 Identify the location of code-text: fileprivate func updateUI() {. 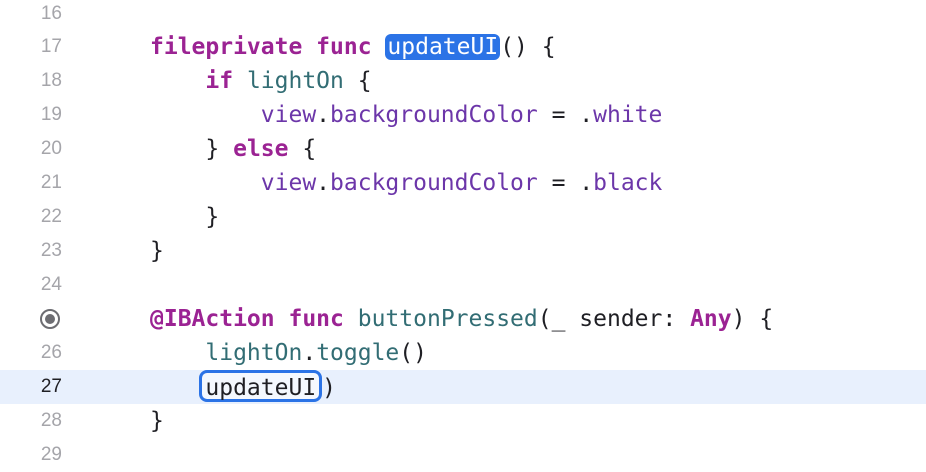
(353, 47).